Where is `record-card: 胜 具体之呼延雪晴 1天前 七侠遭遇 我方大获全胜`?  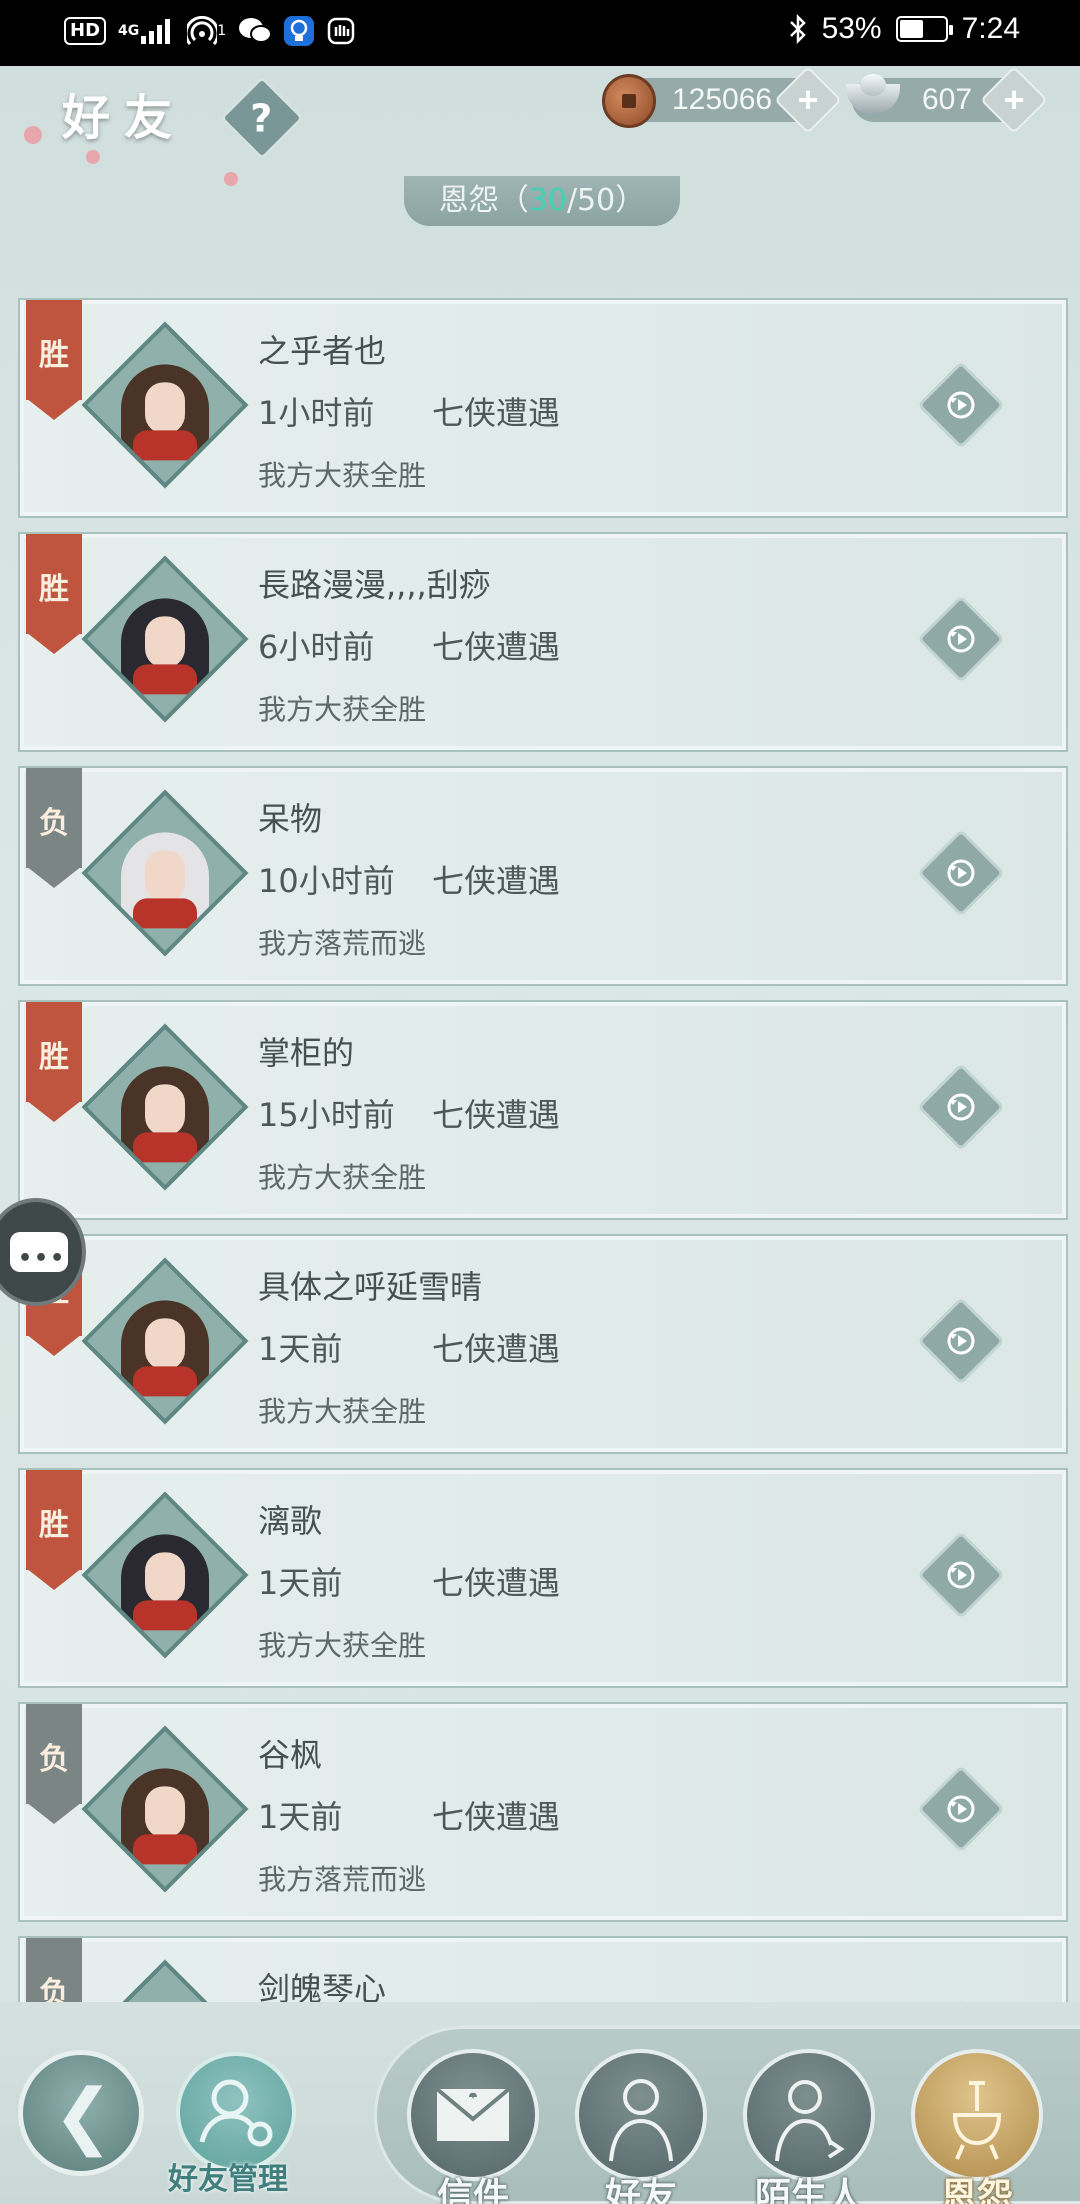
record-card: 胜 具体之呼延雪晴 1天前 七侠遭遇 我方大获全胜 is located at coordinates (543, 1344).